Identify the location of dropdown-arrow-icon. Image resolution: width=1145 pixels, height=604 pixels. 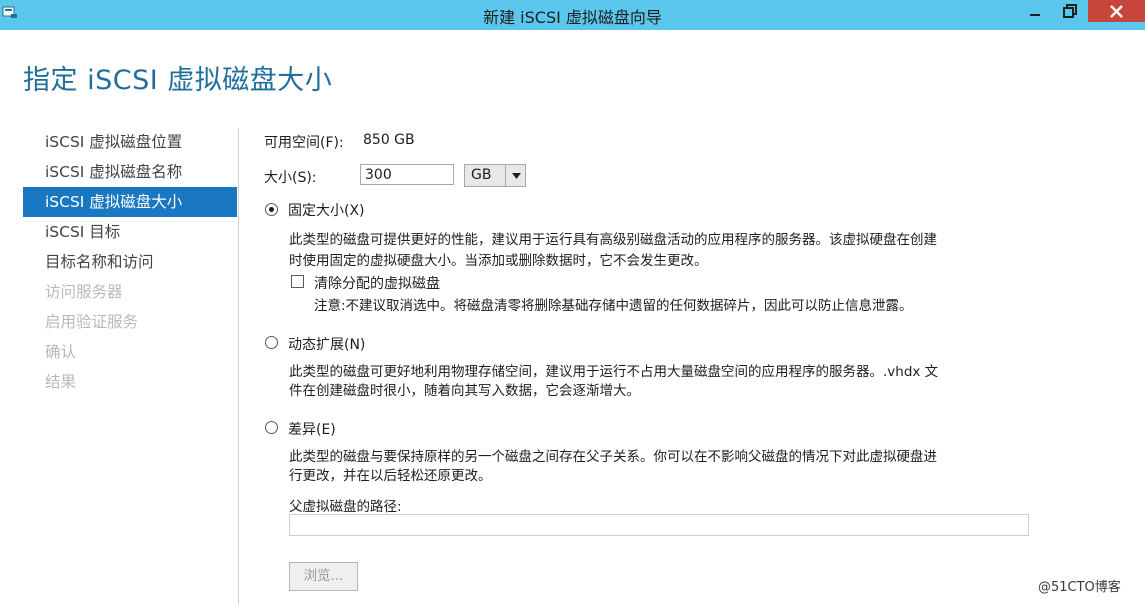
(515, 175).